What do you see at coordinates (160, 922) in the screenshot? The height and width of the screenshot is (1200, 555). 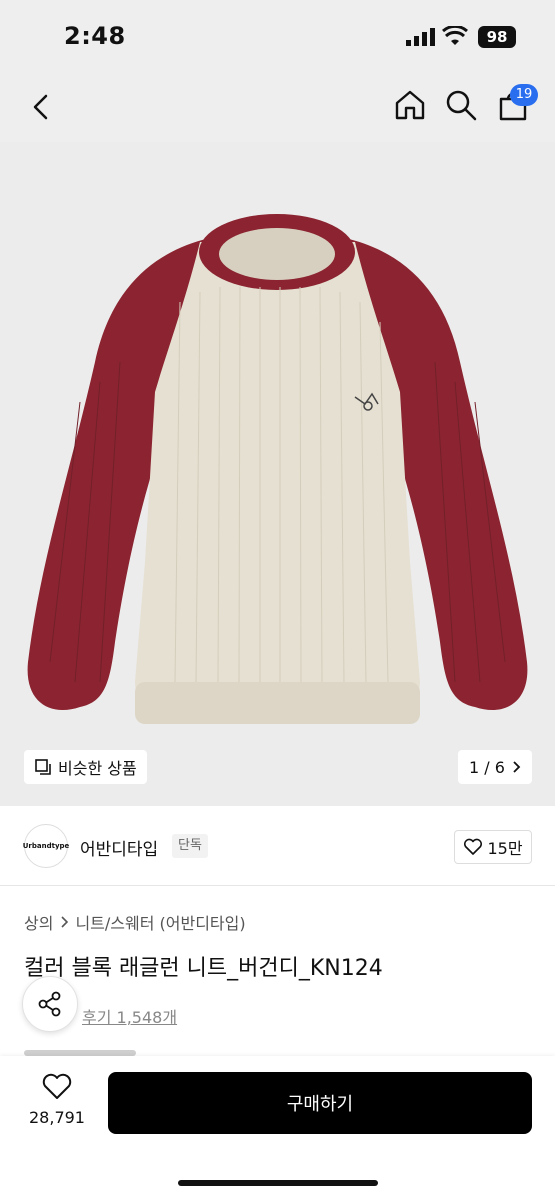 I see `breadcrumb-item-subcategory: 니트/스웨터 (어반디타입)` at bounding box center [160, 922].